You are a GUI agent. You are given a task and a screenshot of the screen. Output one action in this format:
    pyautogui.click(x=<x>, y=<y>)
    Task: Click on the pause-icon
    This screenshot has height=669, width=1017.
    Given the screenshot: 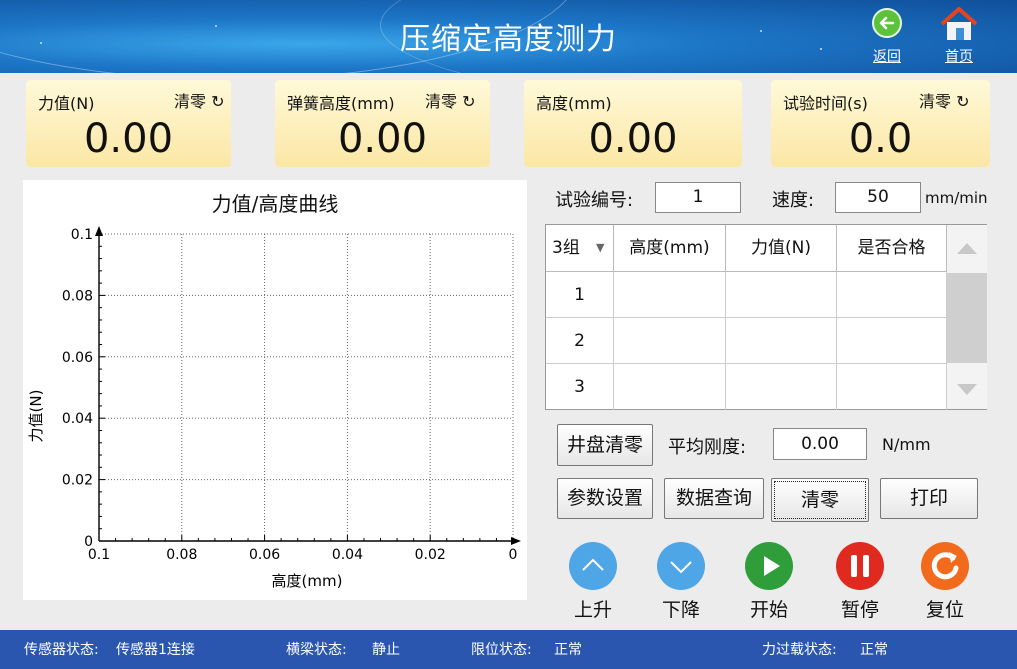 What is the action you would take?
    pyautogui.click(x=860, y=566)
    